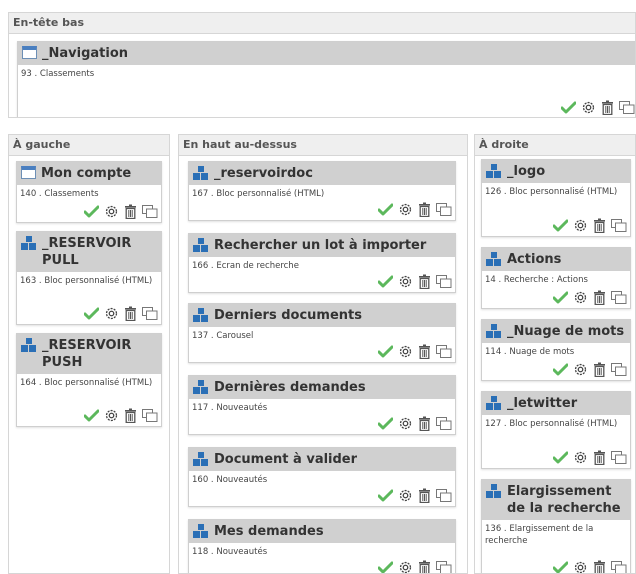 The width and height of the screenshot is (636, 574). What do you see at coordinates (322, 23) in the screenshot?
I see `zone-title: En-tête bas` at bounding box center [322, 23].